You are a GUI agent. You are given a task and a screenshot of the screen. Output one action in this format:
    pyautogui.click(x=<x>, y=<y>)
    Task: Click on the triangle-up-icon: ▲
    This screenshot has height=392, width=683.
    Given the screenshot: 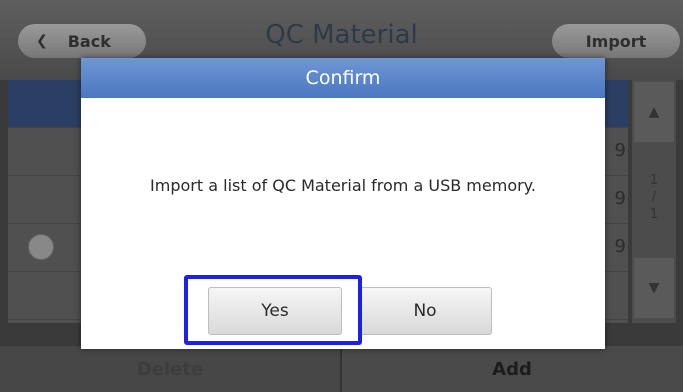 What is the action you would take?
    pyautogui.click(x=654, y=112)
    